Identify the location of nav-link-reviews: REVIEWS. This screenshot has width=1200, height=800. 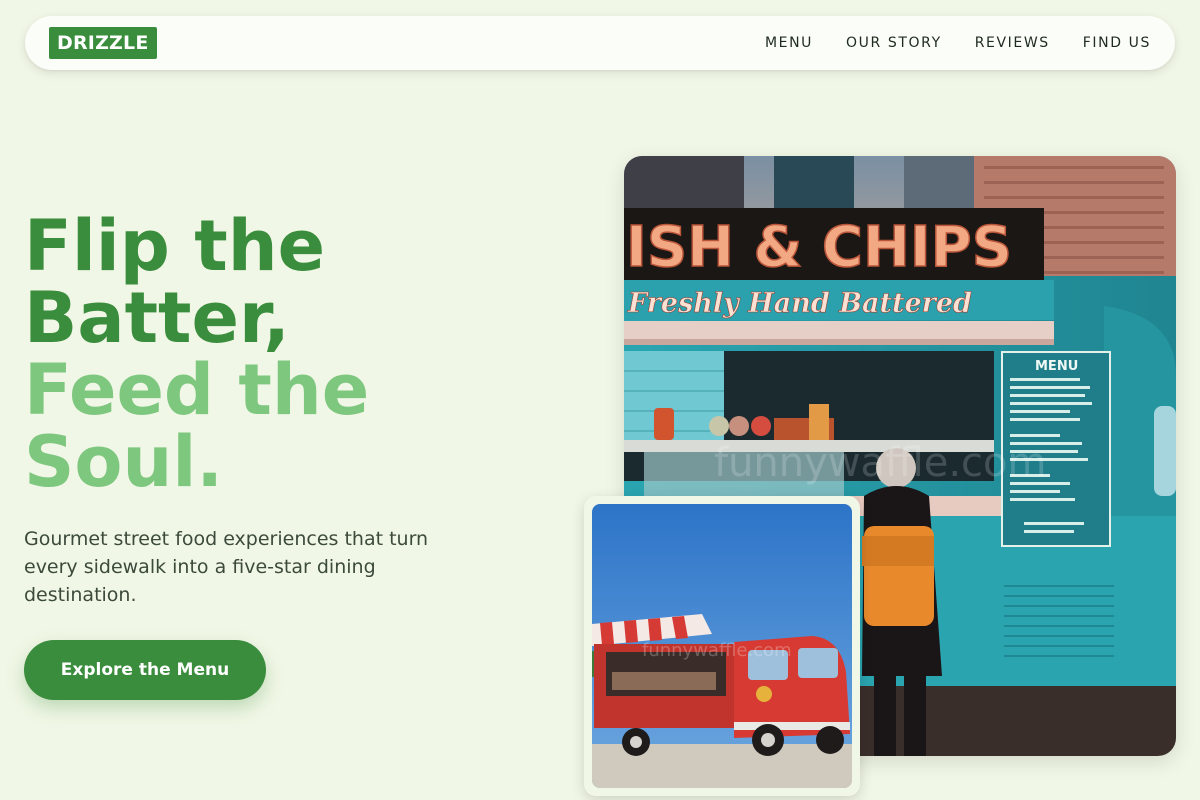
(1012, 43).